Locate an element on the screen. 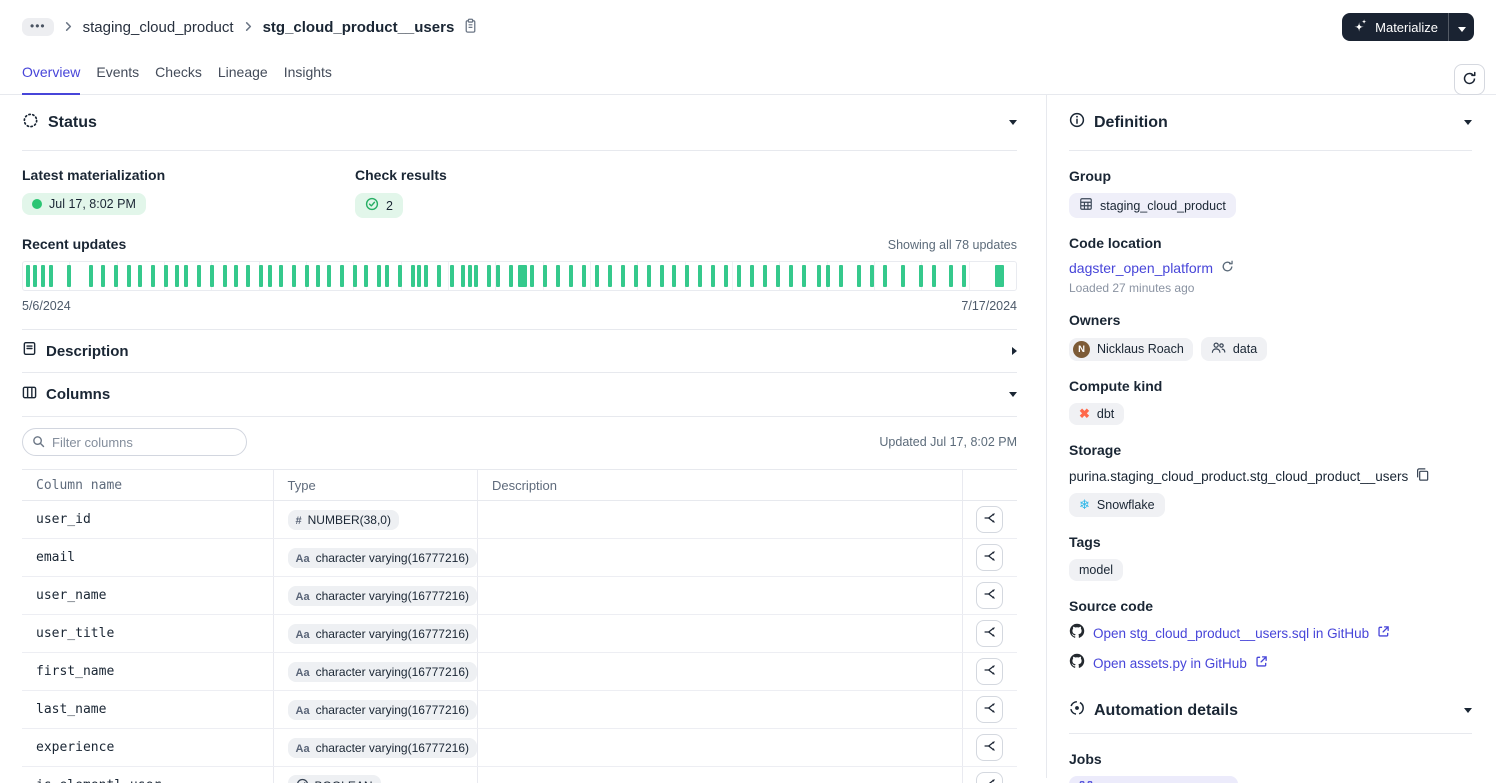 Image resolution: width=1496 pixels, height=783 pixels. tab-overview: Overview is located at coordinates (51, 76).